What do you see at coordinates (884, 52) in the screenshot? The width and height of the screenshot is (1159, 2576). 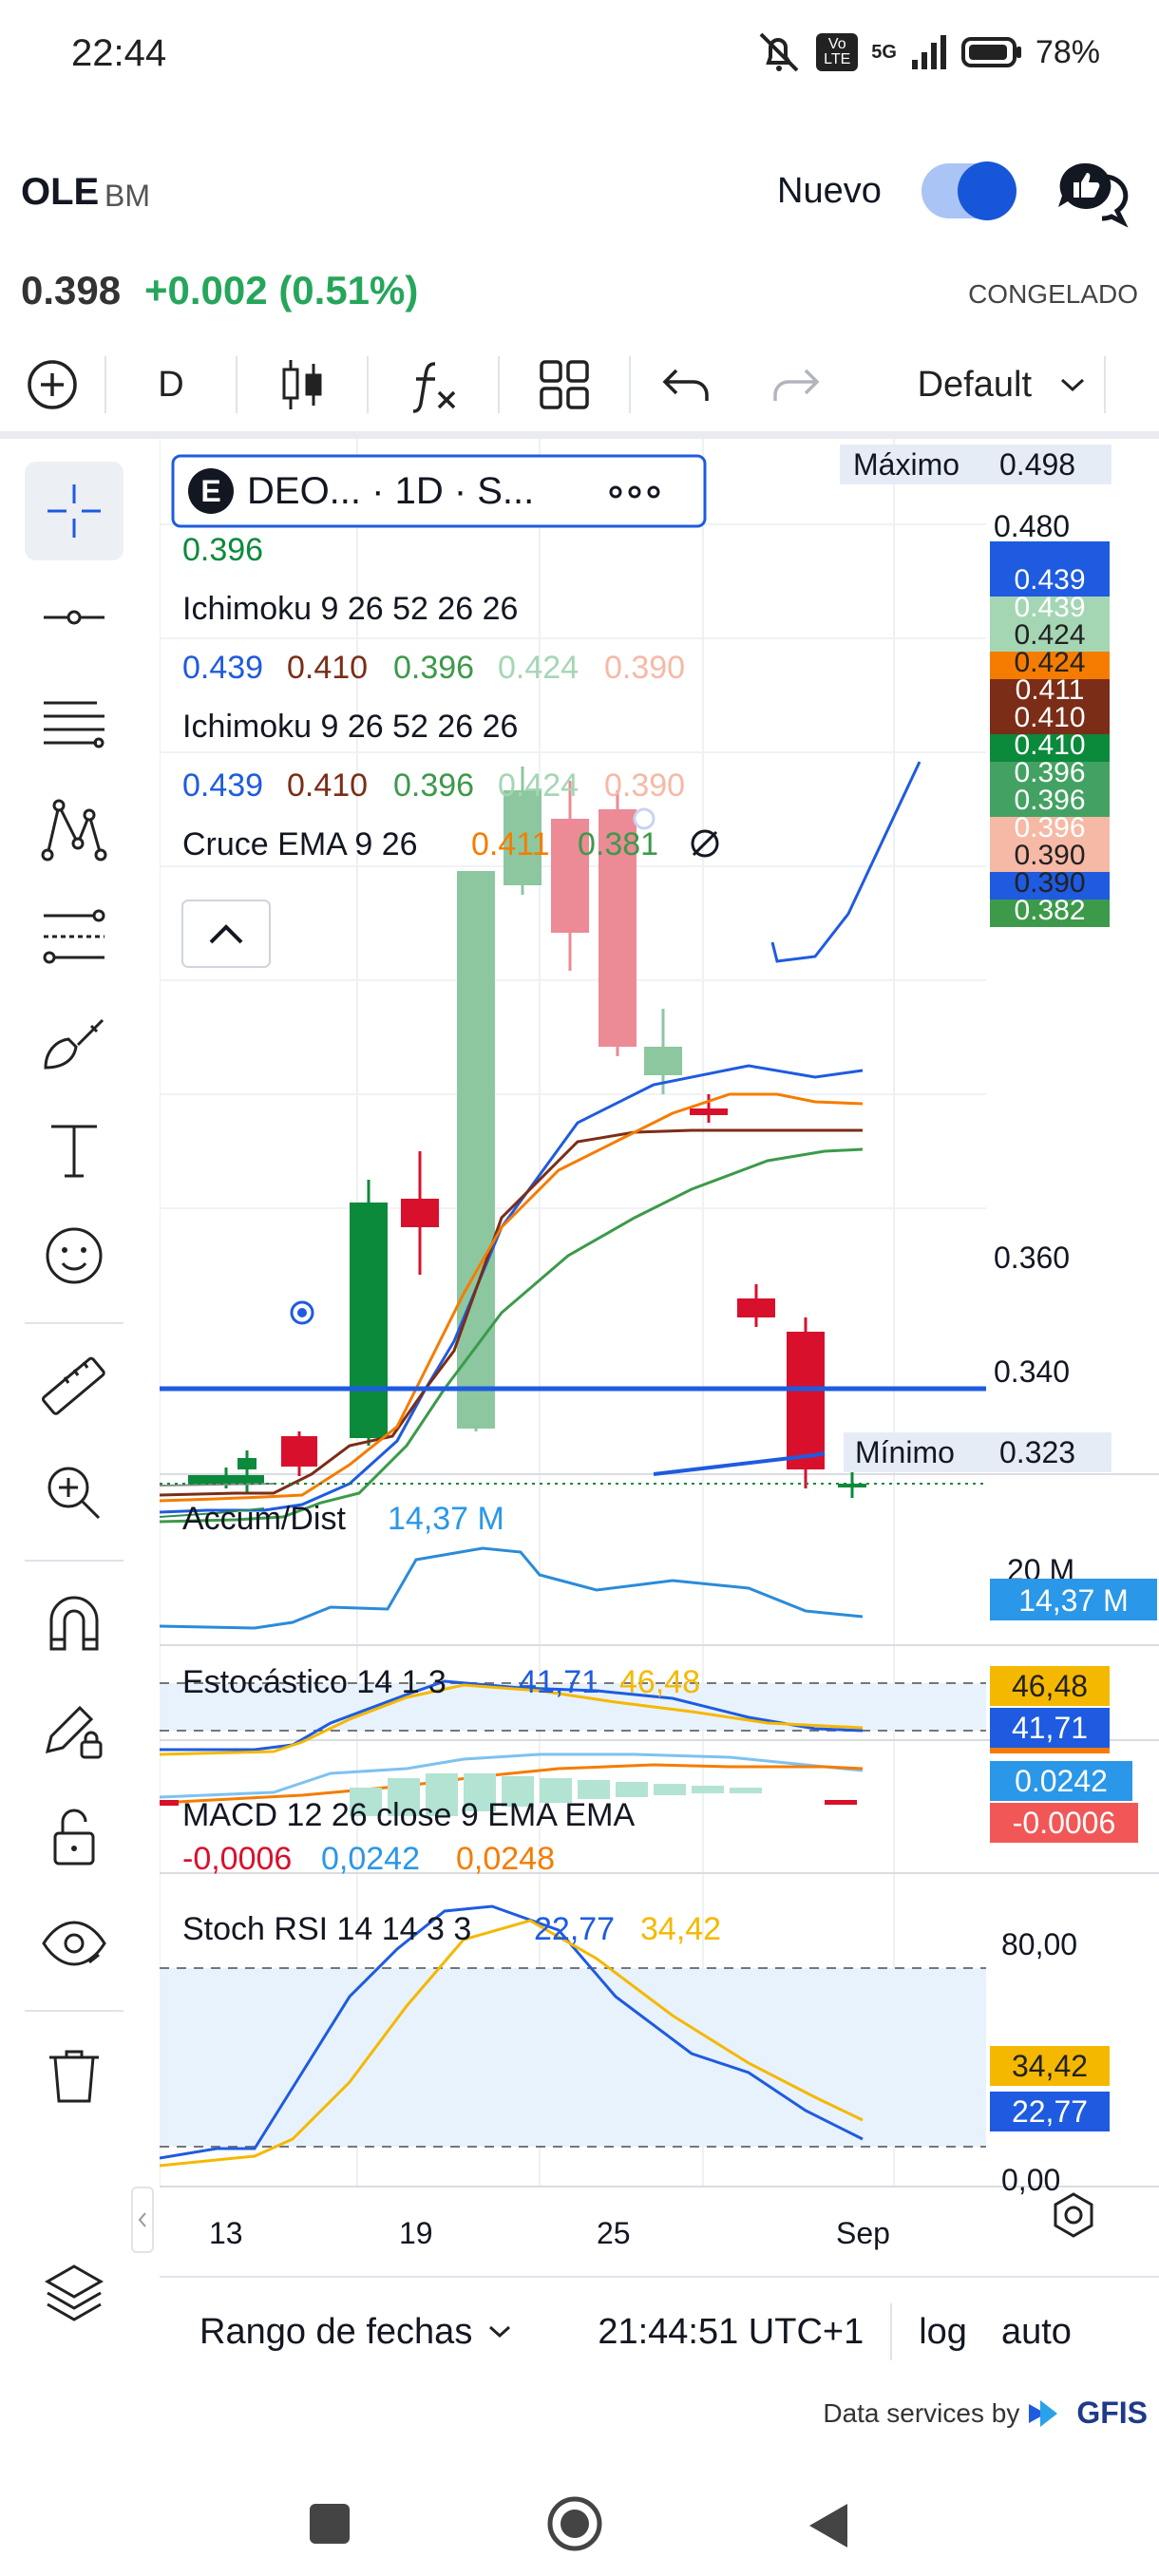 I see `network-label: 5G` at bounding box center [884, 52].